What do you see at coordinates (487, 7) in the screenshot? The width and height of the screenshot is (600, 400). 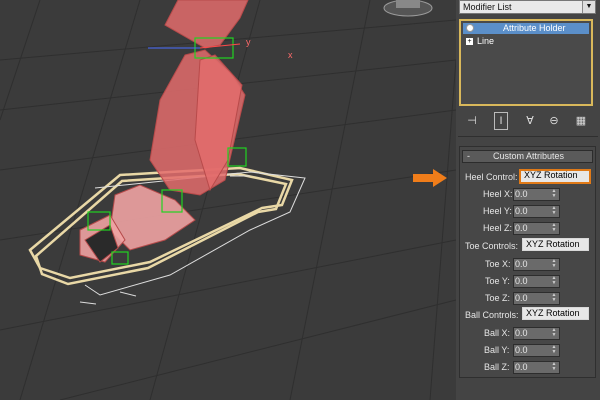 I see `modifier-list-label: Modifier List` at bounding box center [487, 7].